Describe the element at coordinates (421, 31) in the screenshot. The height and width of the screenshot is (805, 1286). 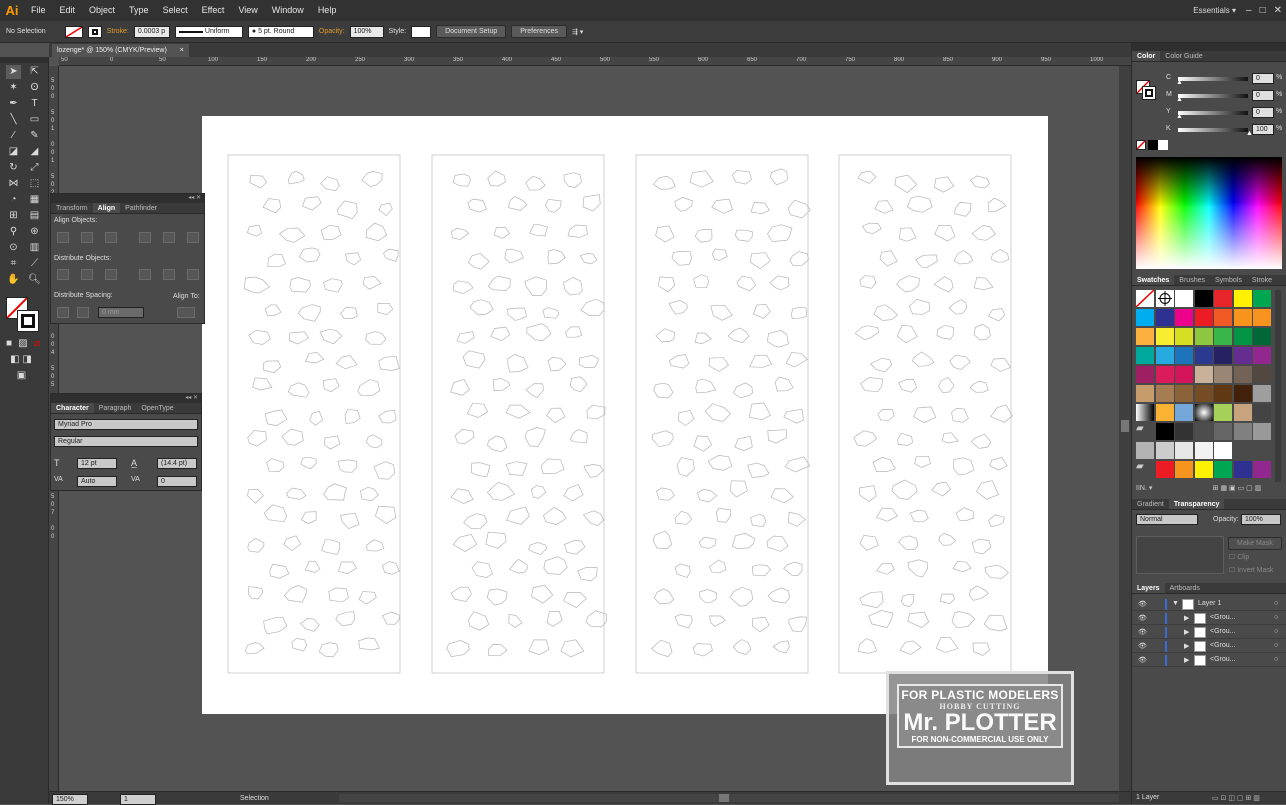
I see `graphic-style-swatch` at that location.